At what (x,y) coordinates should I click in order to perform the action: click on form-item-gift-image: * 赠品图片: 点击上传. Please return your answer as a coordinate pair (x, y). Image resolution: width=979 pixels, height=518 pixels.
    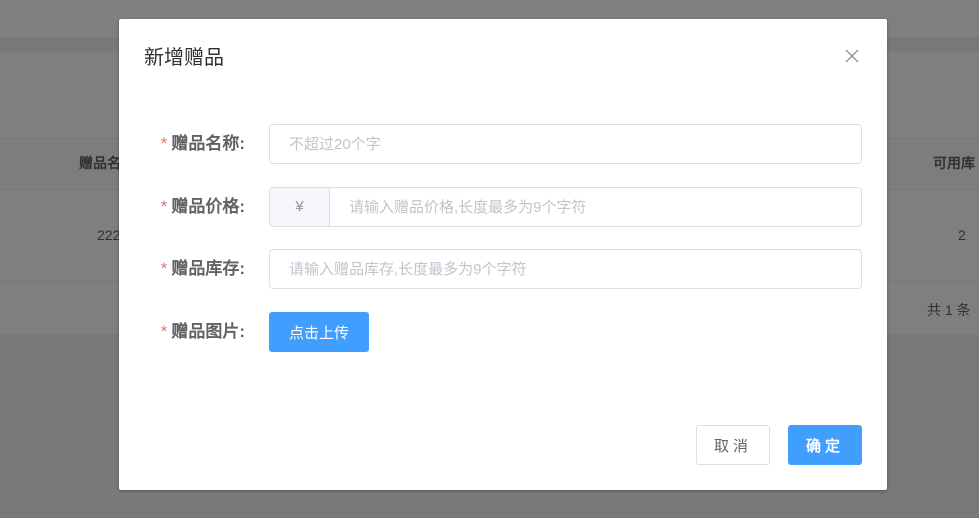
    Looking at the image, I should click on (503, 332).